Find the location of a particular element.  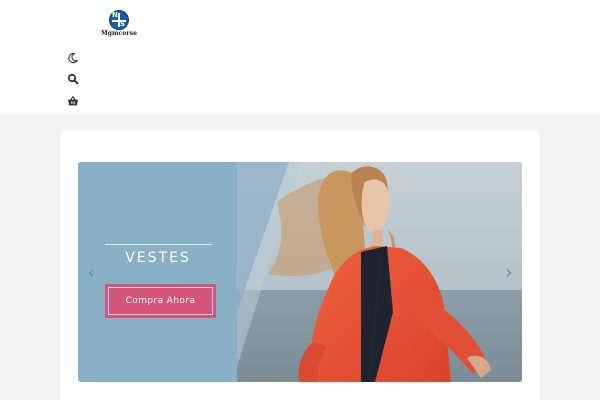

logo-badge: N S is located at coordinates (119, 20).